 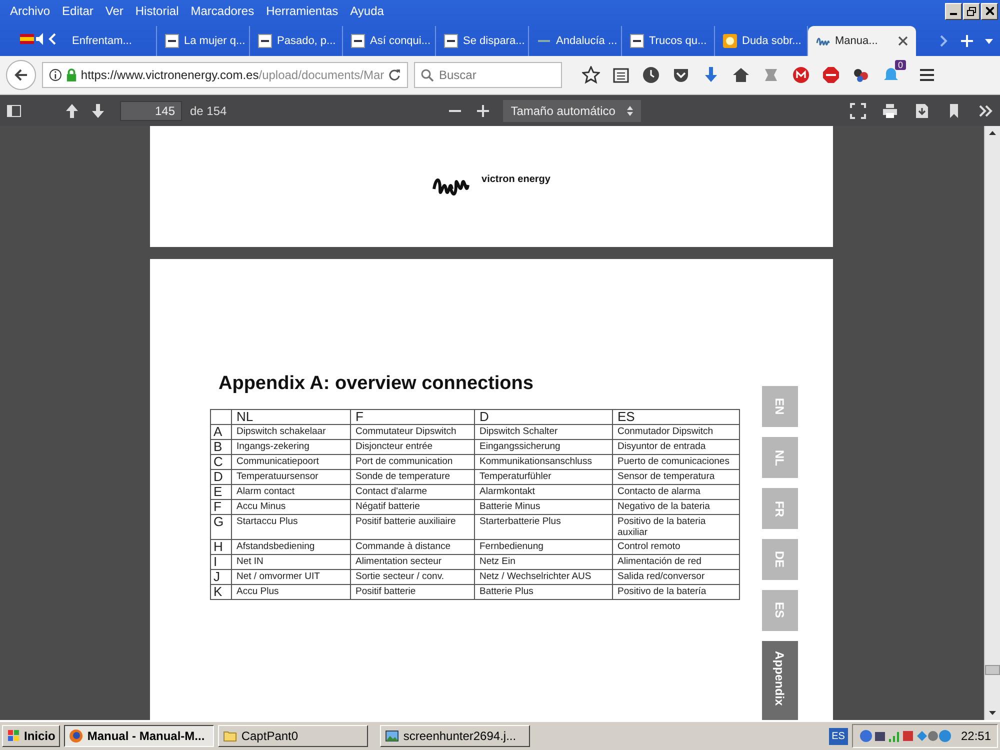 What do you see at coordinates (944, 41) in the screenshot?
I see `scroll-right-icon` at bounding box center [944, 41].